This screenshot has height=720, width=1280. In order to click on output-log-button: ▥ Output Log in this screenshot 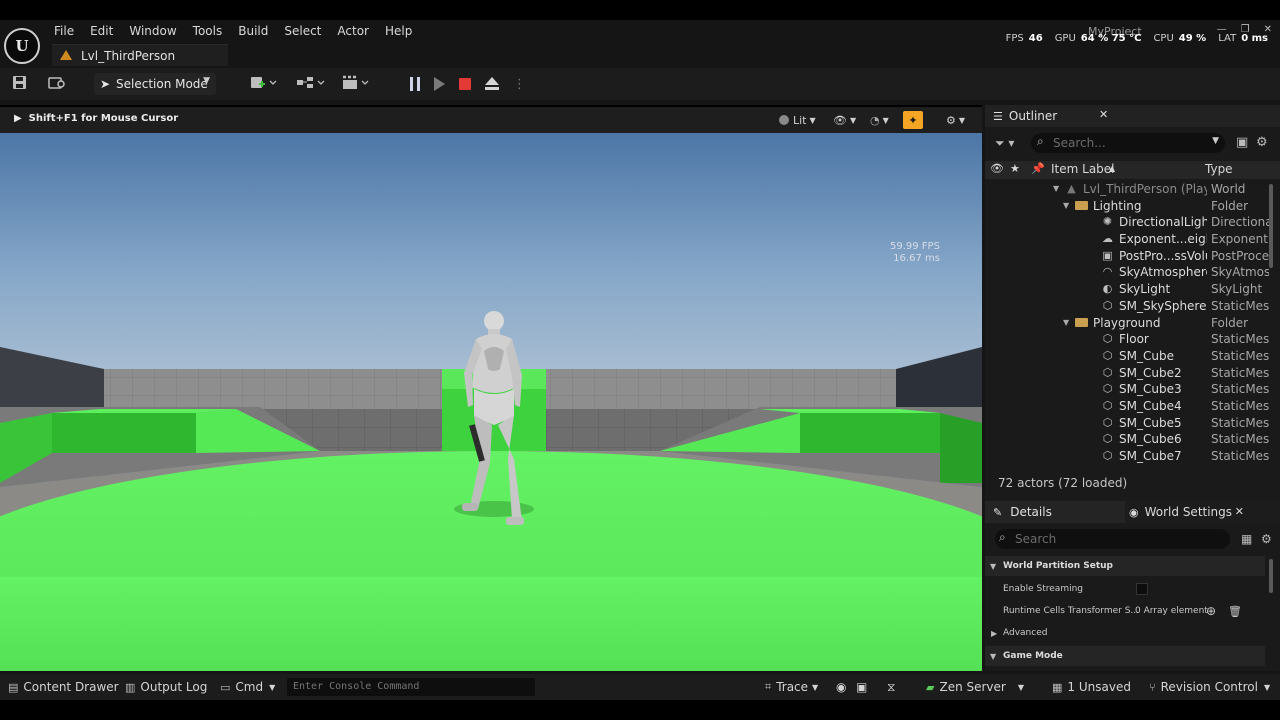, I will do `click(166, 687)`.